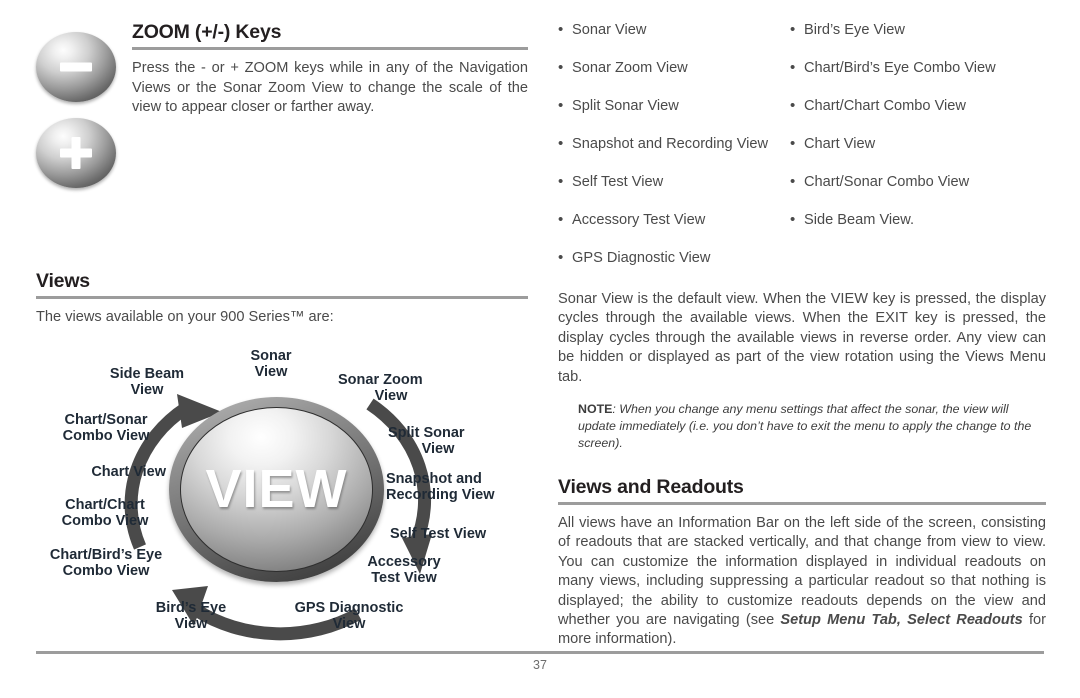 The height and width of the screenshot is (698, 1080). I want to click on diagram-label-chart-chart-combo-view: Chart/Chart Combo View, so click(105, 513).